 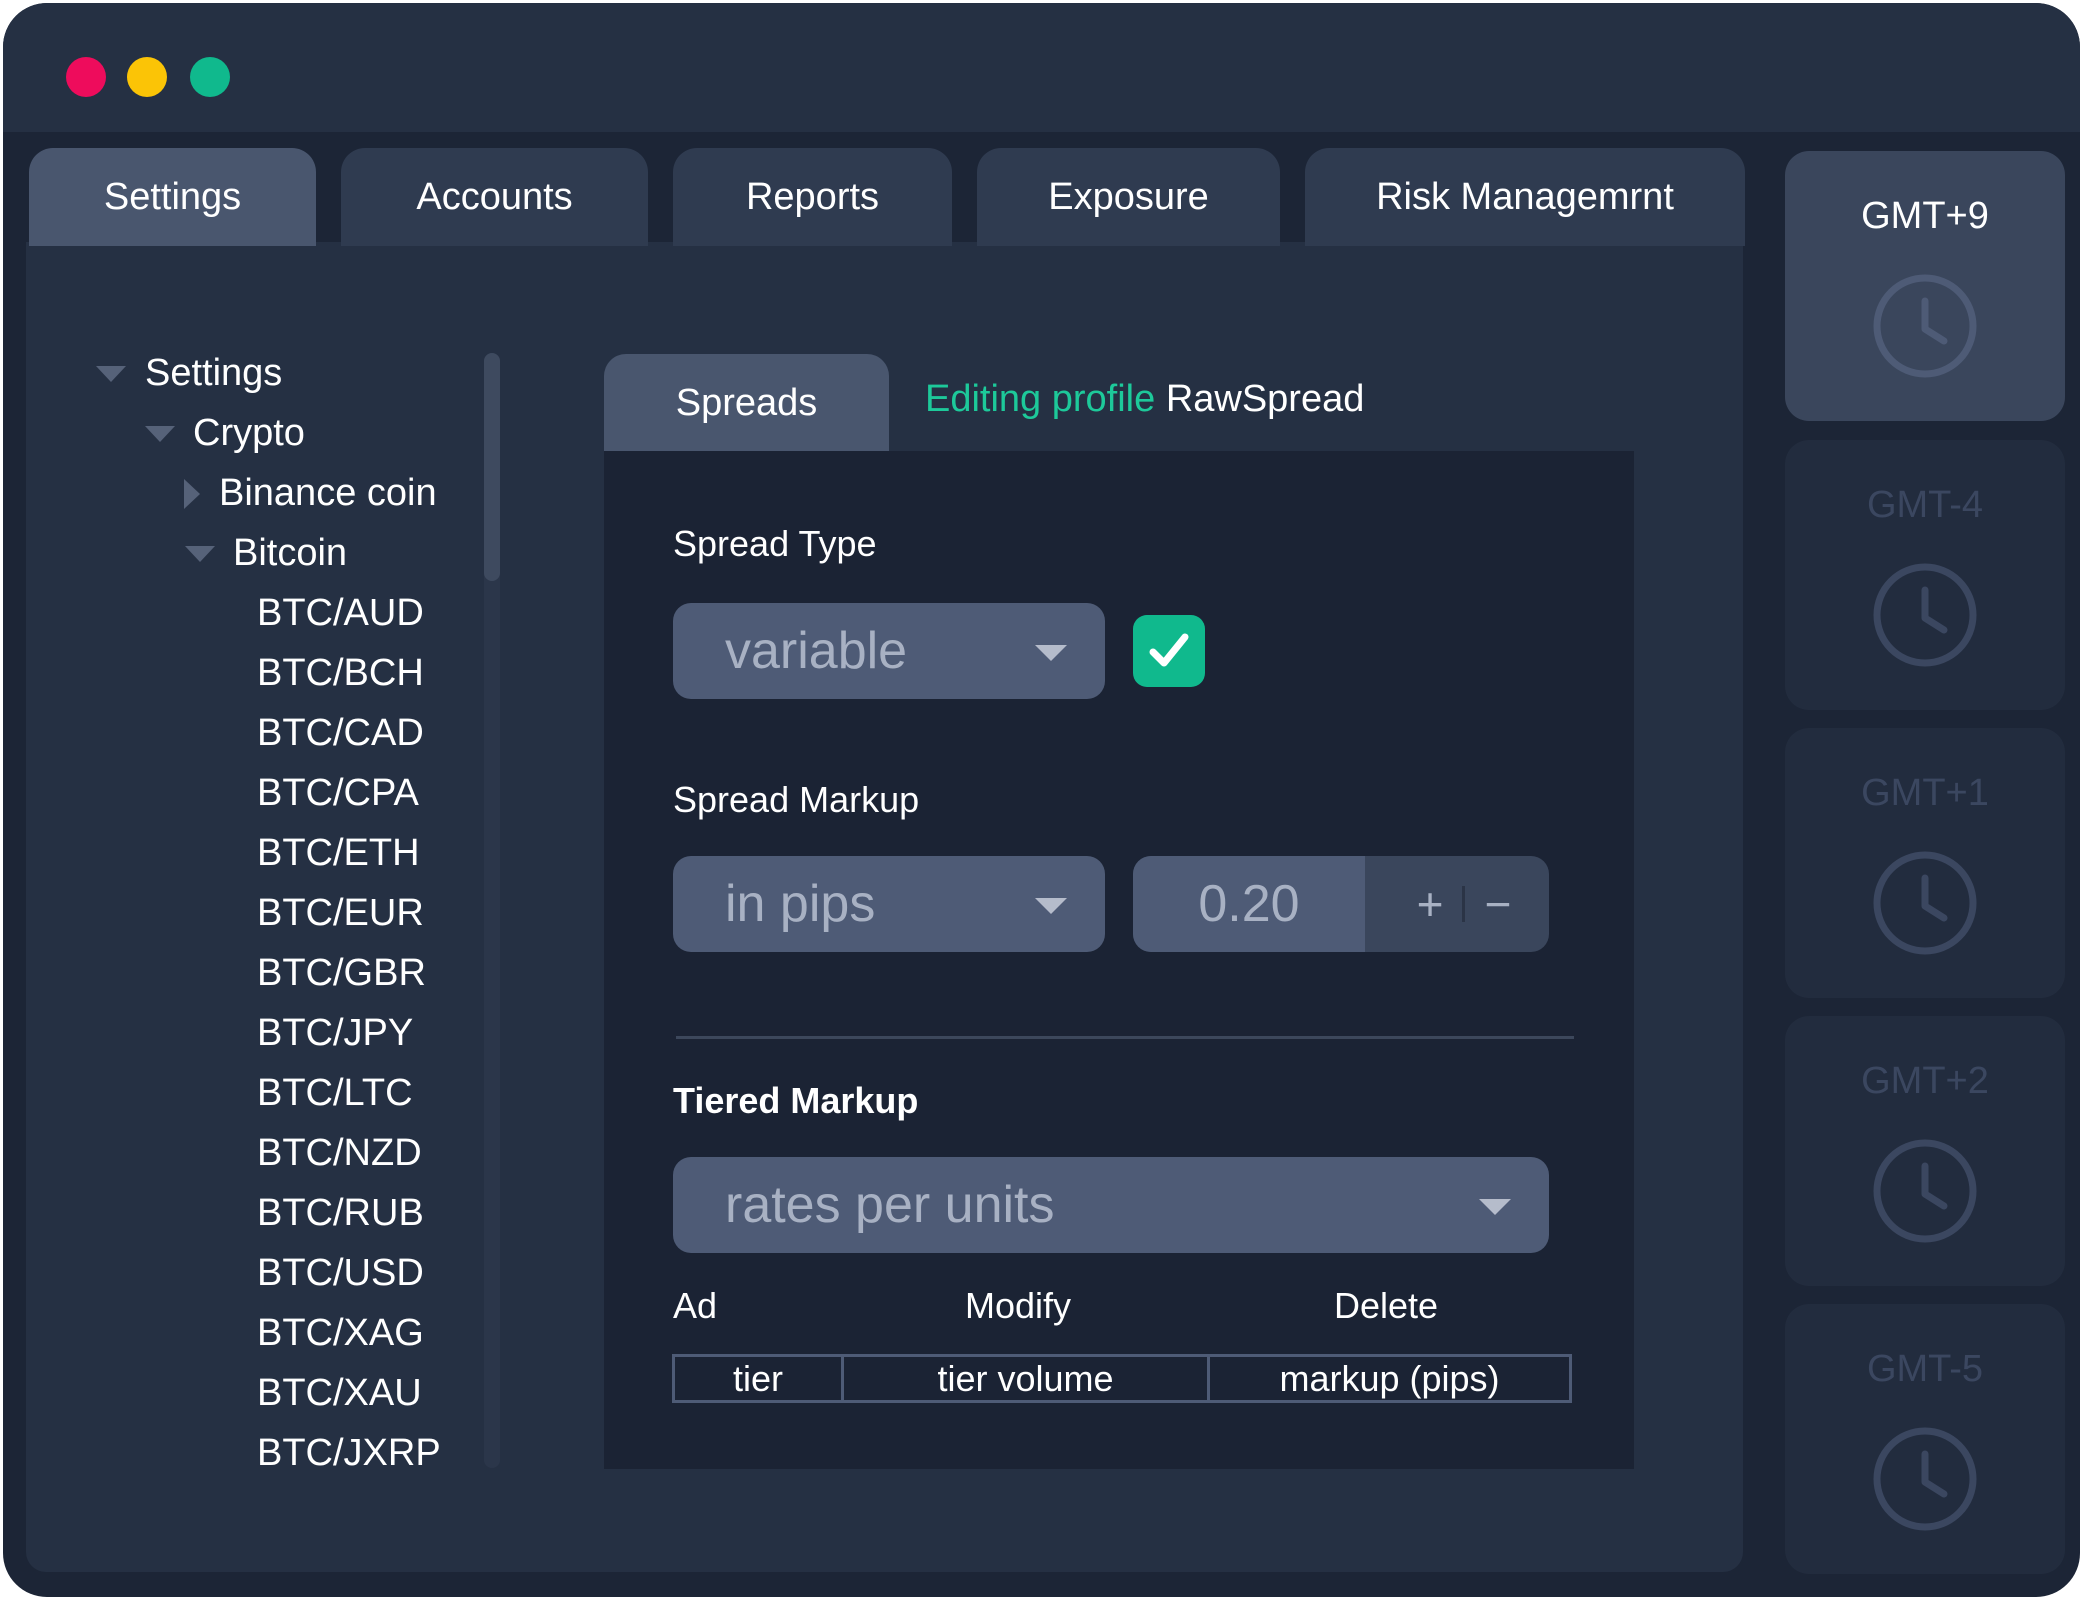 What do you see at coordinates (328, 493) in the screenshot?
I see `tree-item-binance-coin: Binance coin` at bounding box center [328, 493].